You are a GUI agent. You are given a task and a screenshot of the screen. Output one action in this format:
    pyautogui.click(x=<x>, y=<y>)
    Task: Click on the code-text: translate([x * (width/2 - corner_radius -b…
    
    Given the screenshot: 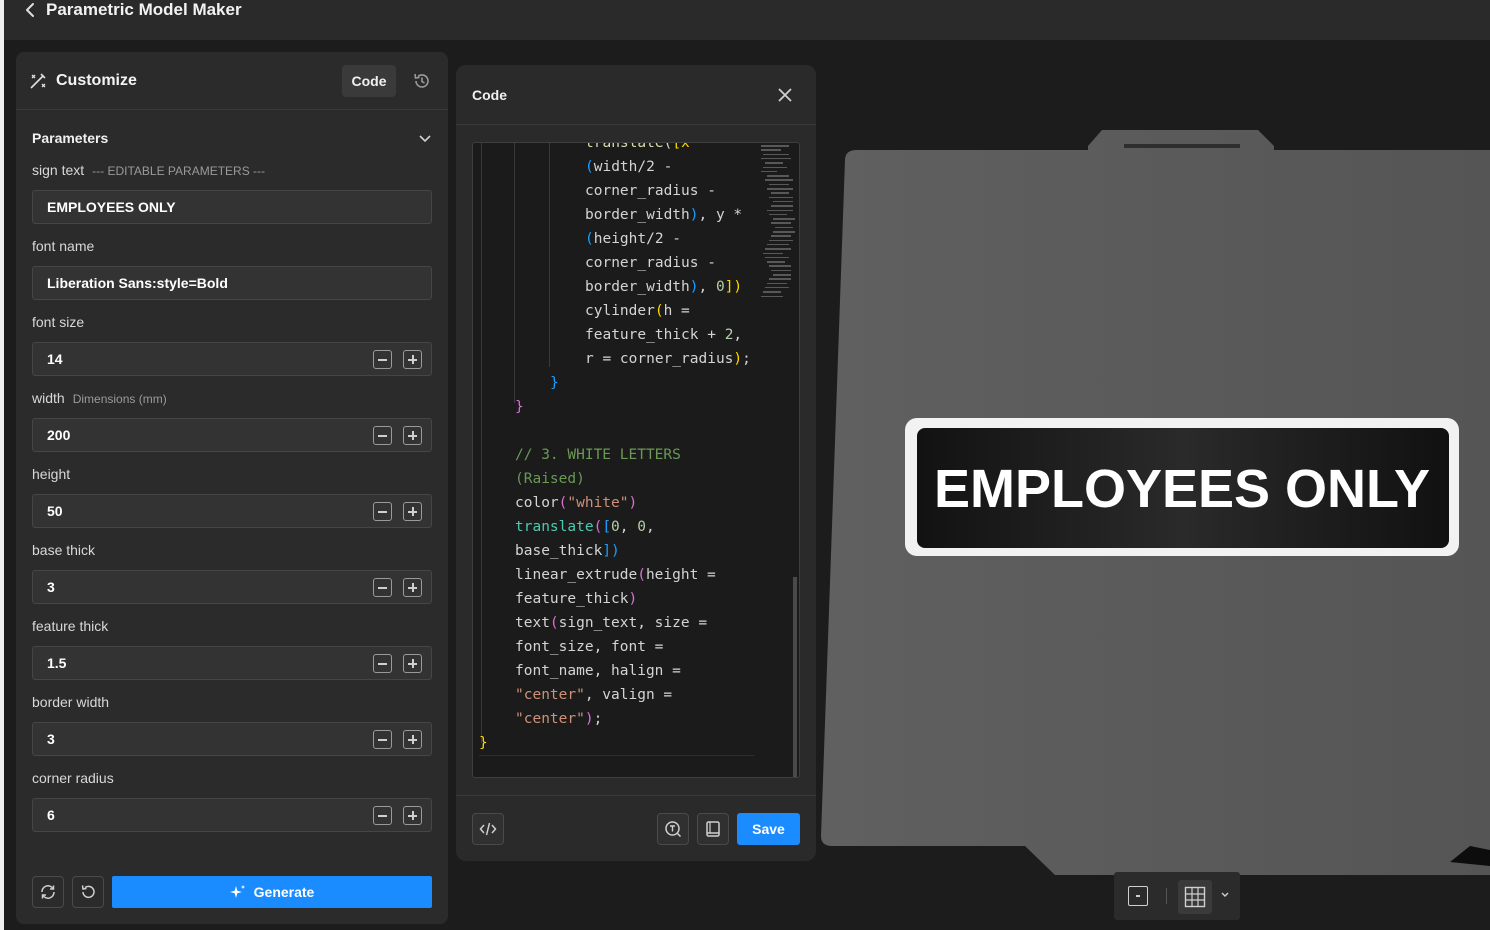 What is the action you would take?
    pyautogui.click(x=618, y=459)
    